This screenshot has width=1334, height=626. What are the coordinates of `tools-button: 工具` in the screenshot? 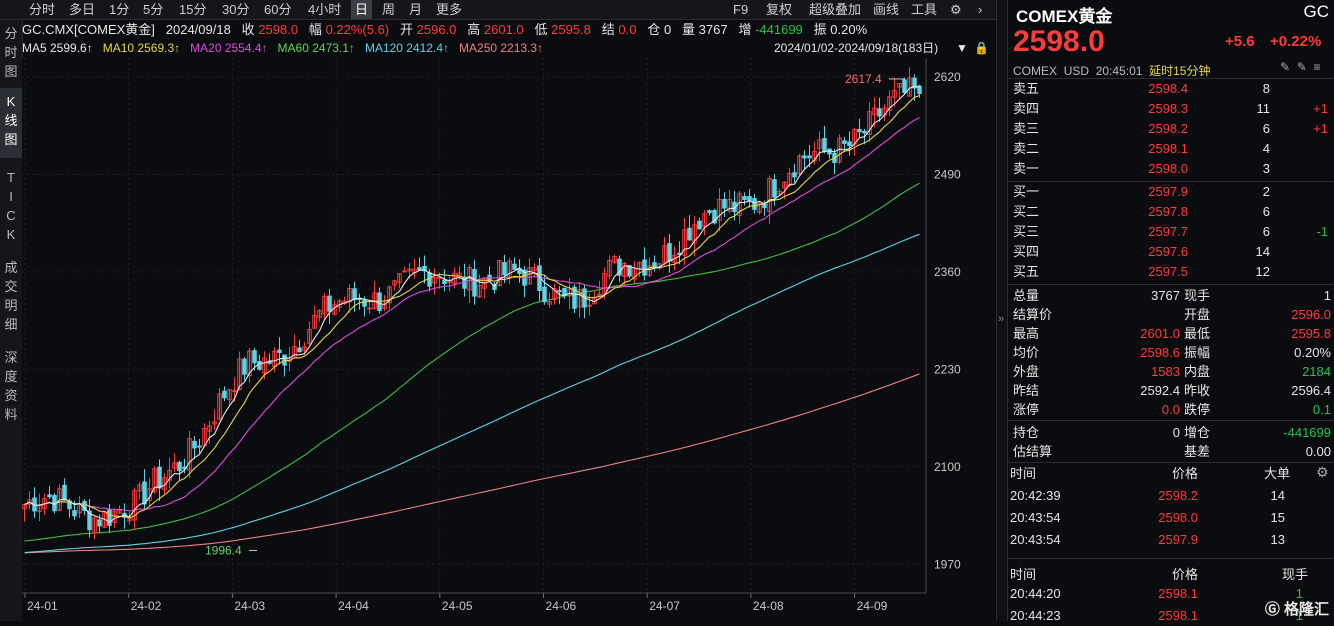 It's located at (924, 9).